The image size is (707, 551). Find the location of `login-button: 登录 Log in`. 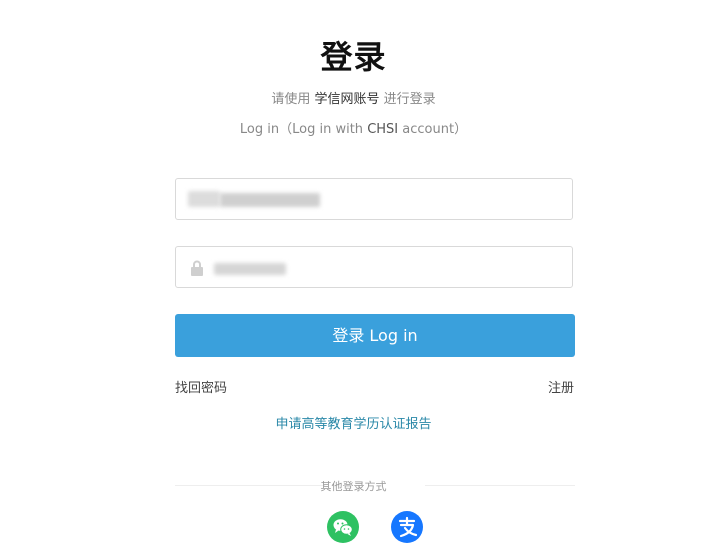

login-button: 登录 Log in is located at coordinates (375, 335).